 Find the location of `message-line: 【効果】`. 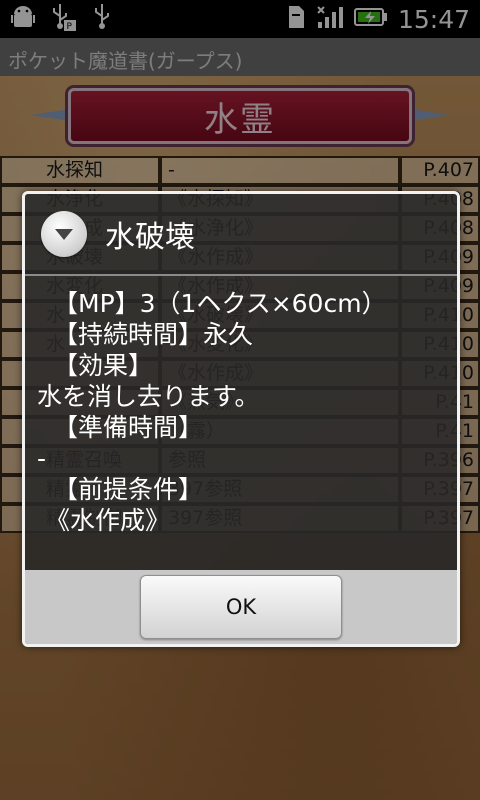

message-line: 【効果】 is located at coordinates (103, 365).